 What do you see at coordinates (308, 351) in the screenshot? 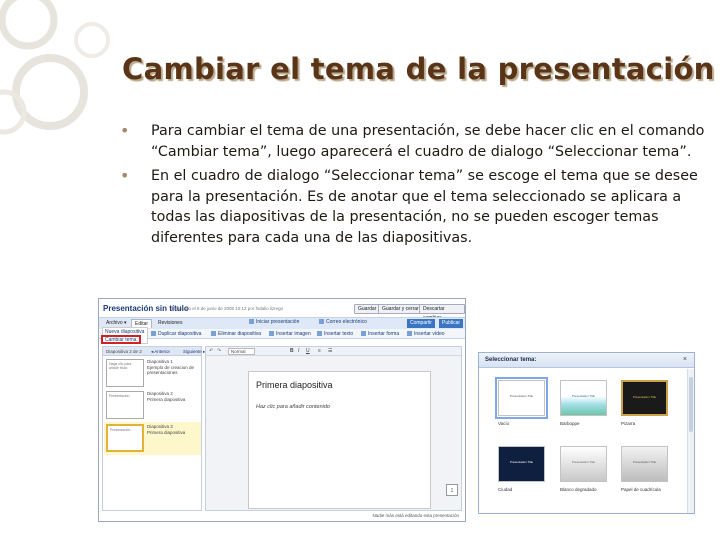
I see `underline-icon: U` at bounding box center [308, 351].